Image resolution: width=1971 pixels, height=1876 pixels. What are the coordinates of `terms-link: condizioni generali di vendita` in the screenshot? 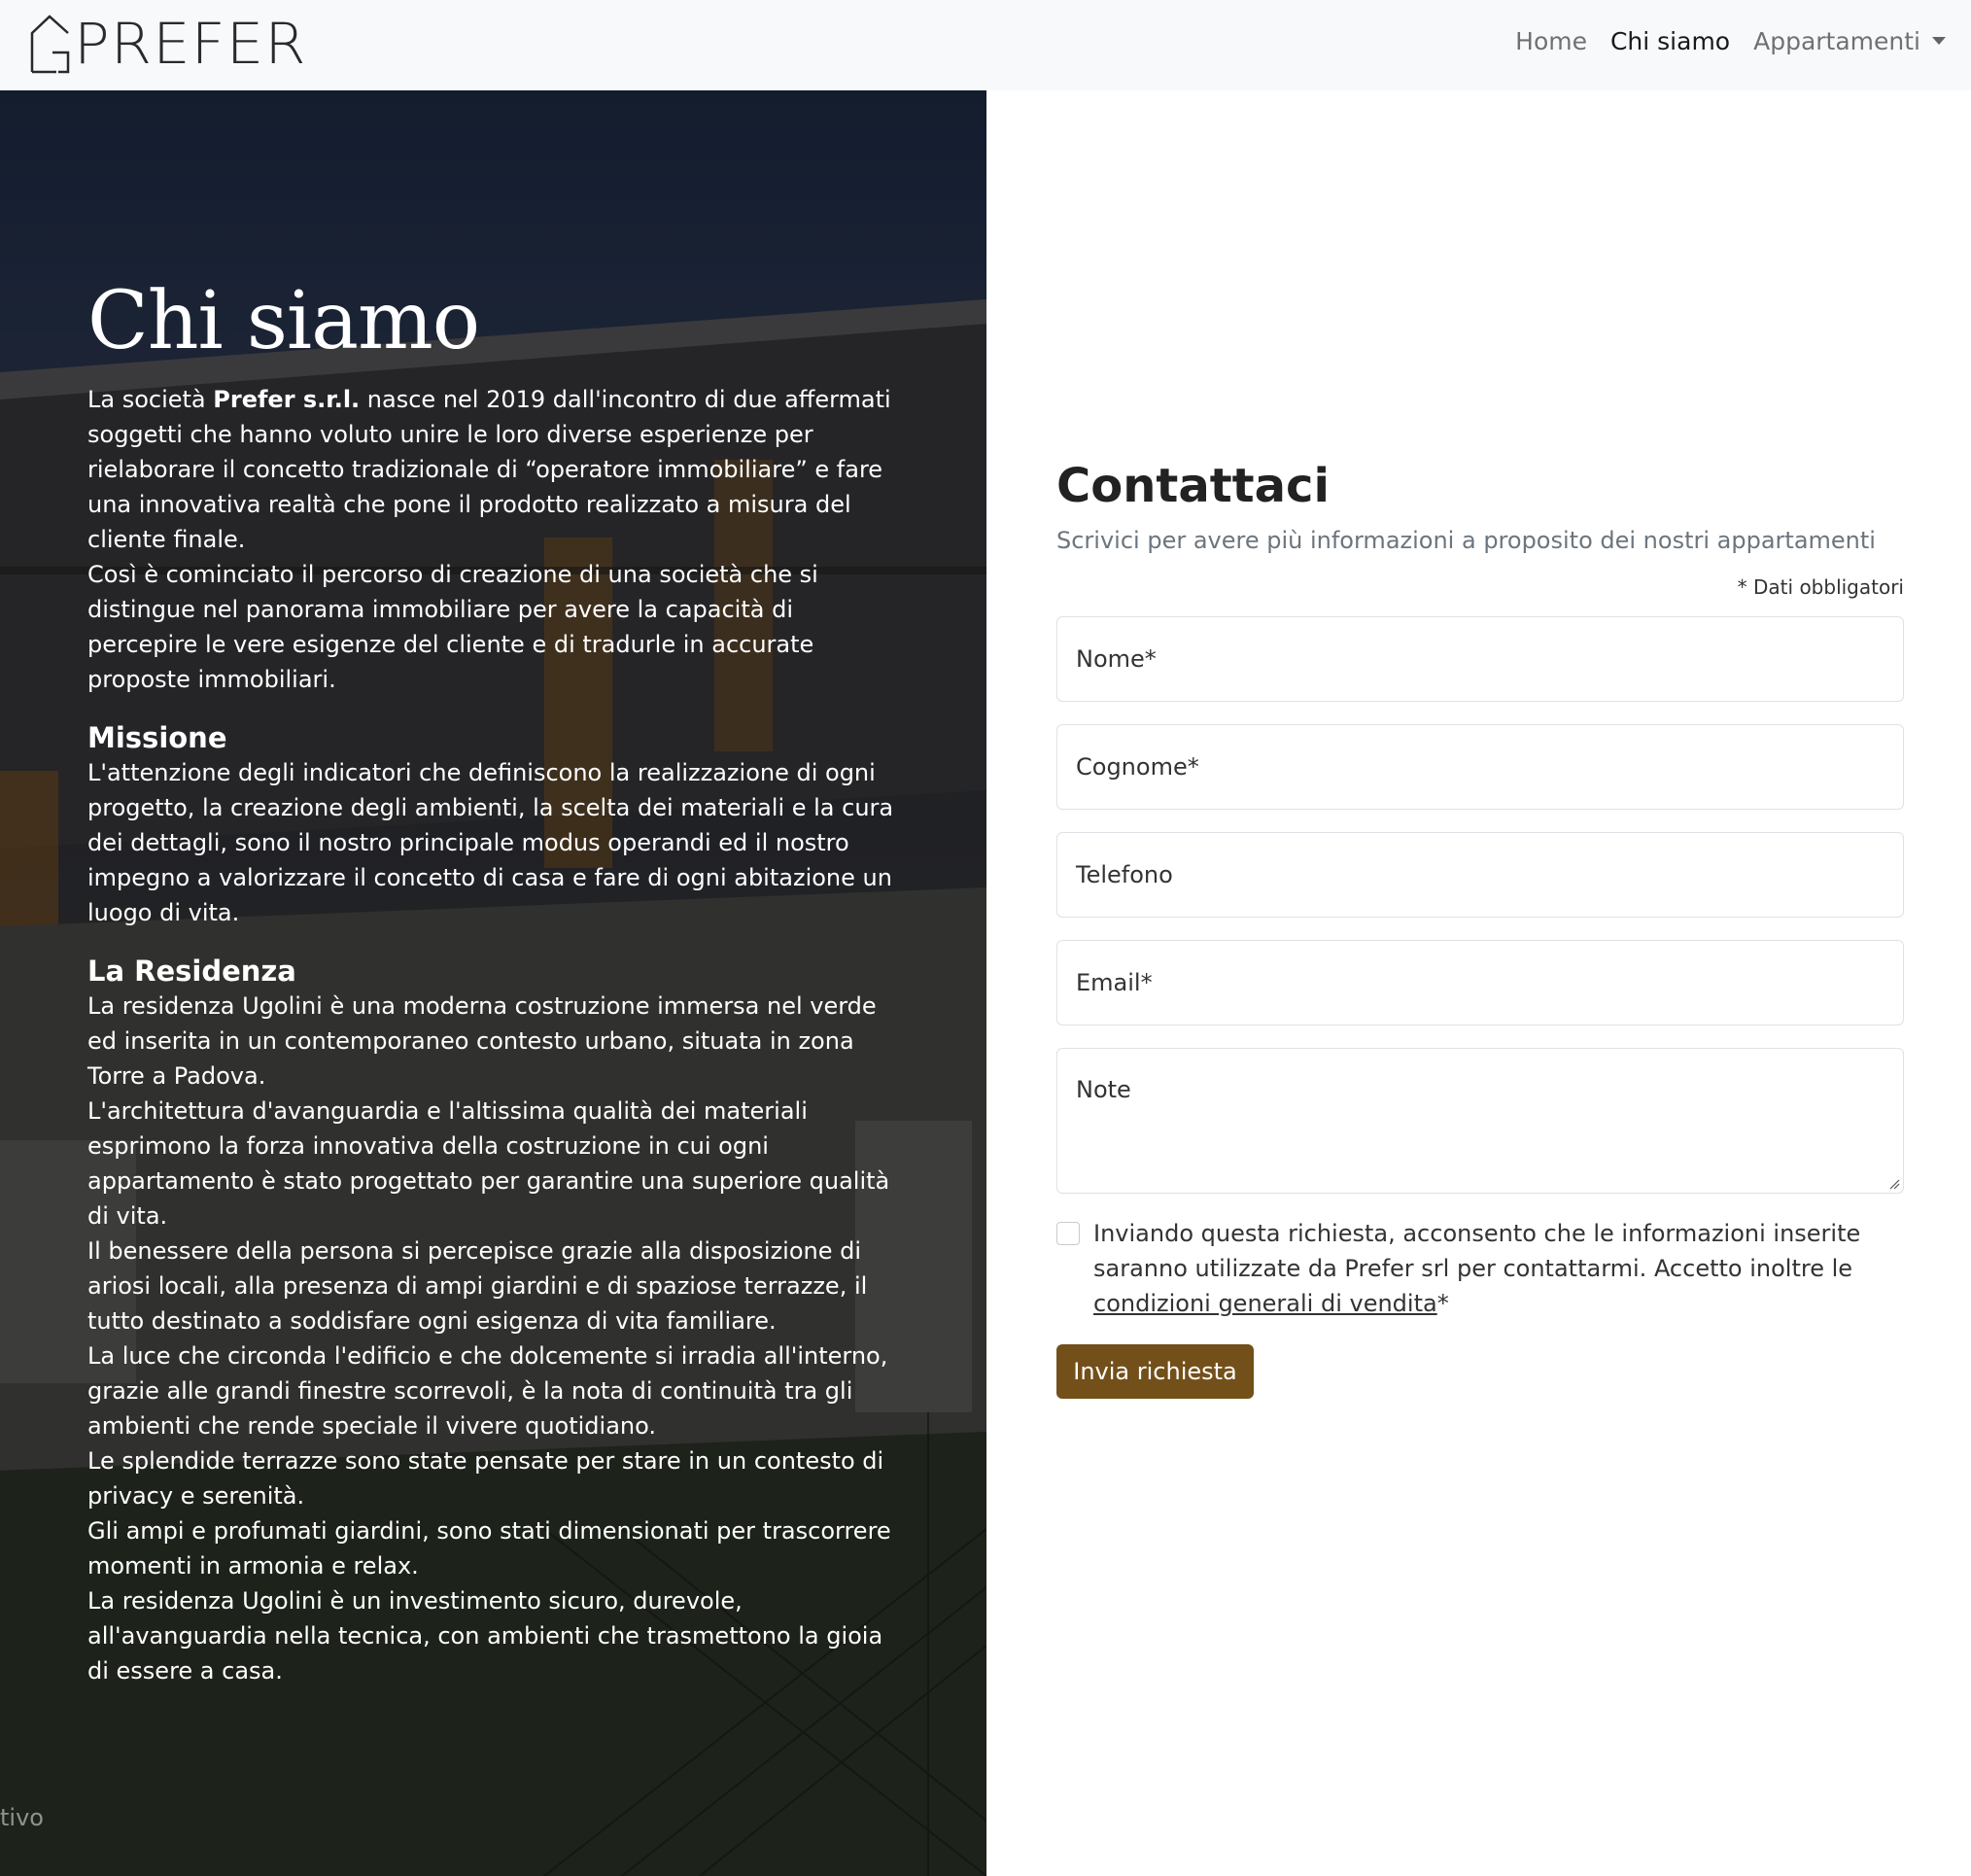 It's located at (1265, 1303).